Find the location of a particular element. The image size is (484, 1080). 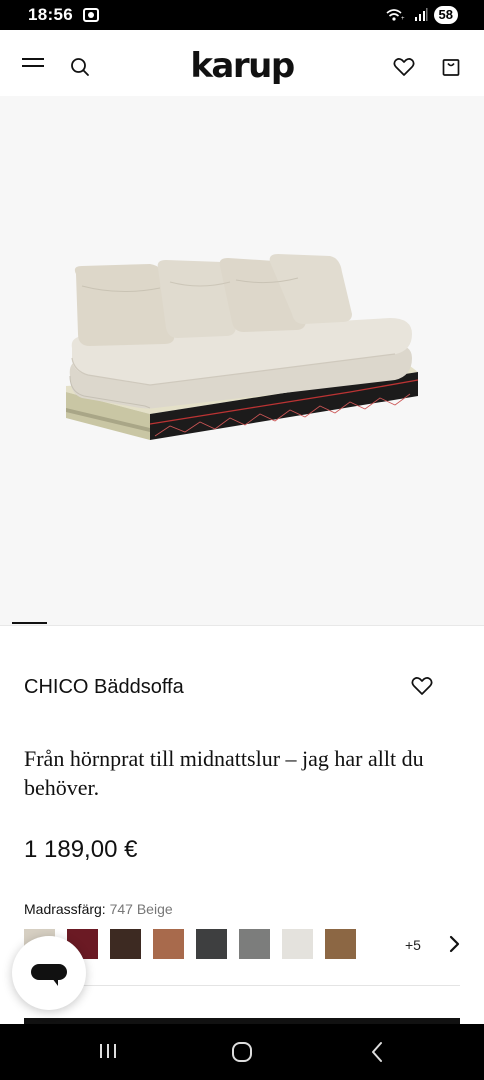

color-swatch-terracotta is located at coordinates (168, 944).